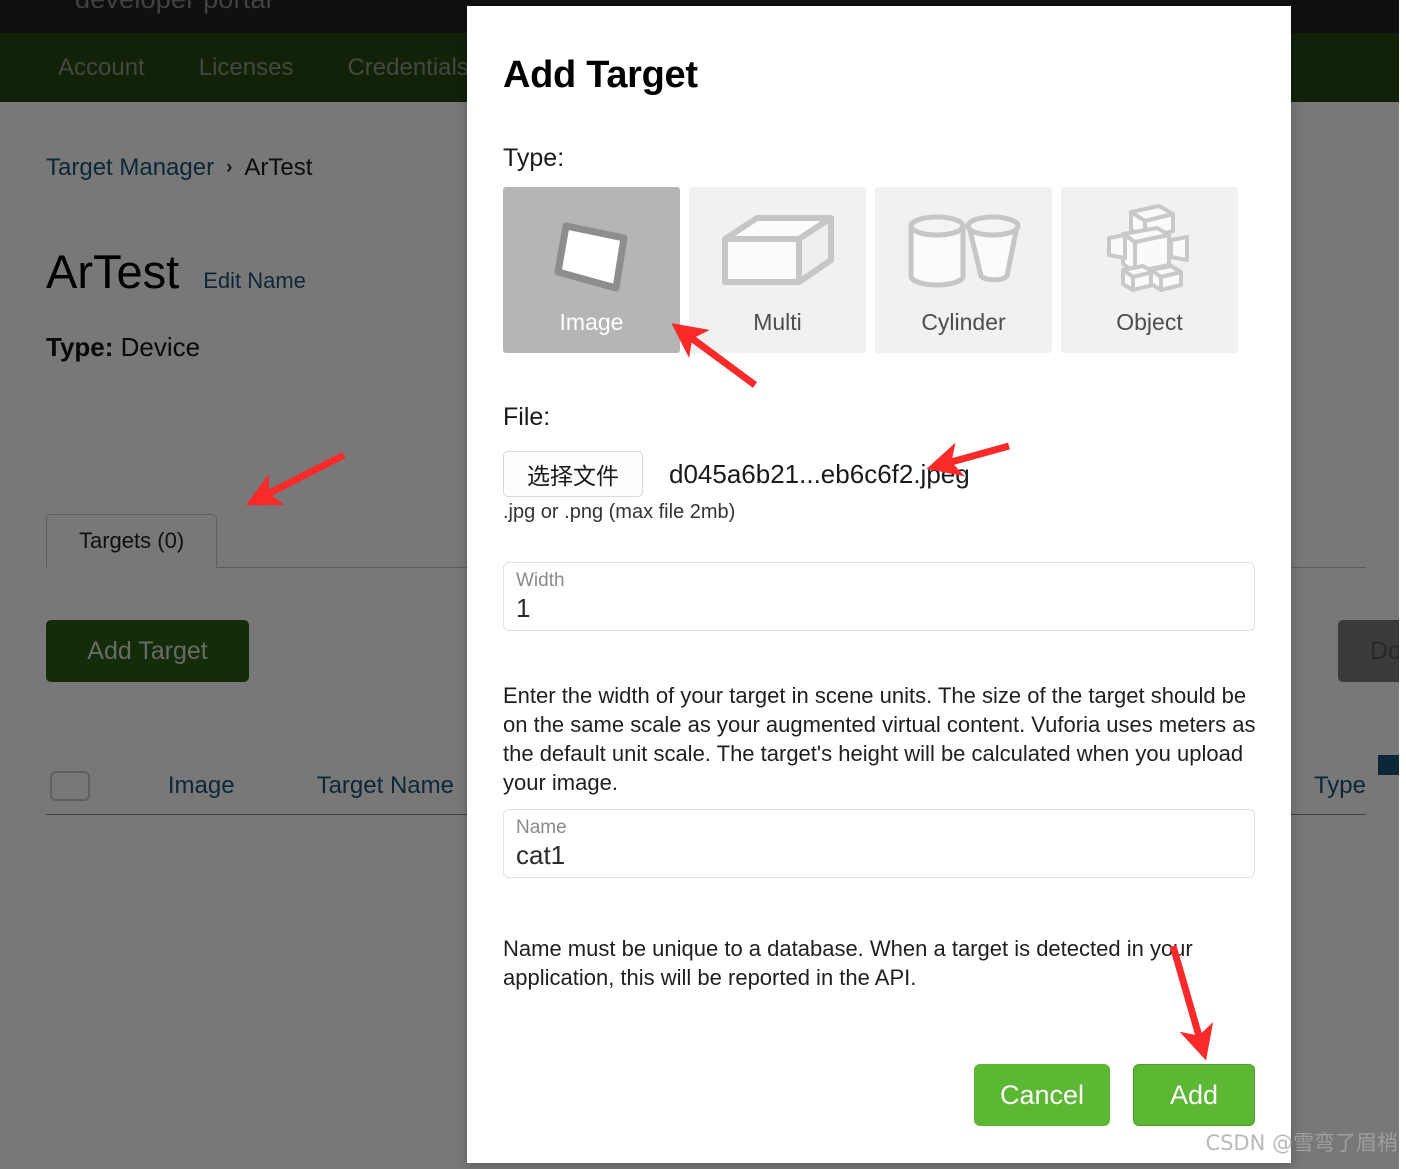 This screenshot has height=1169, width=1406. I want to click on type-card-object: Object, so click(1149, 270).